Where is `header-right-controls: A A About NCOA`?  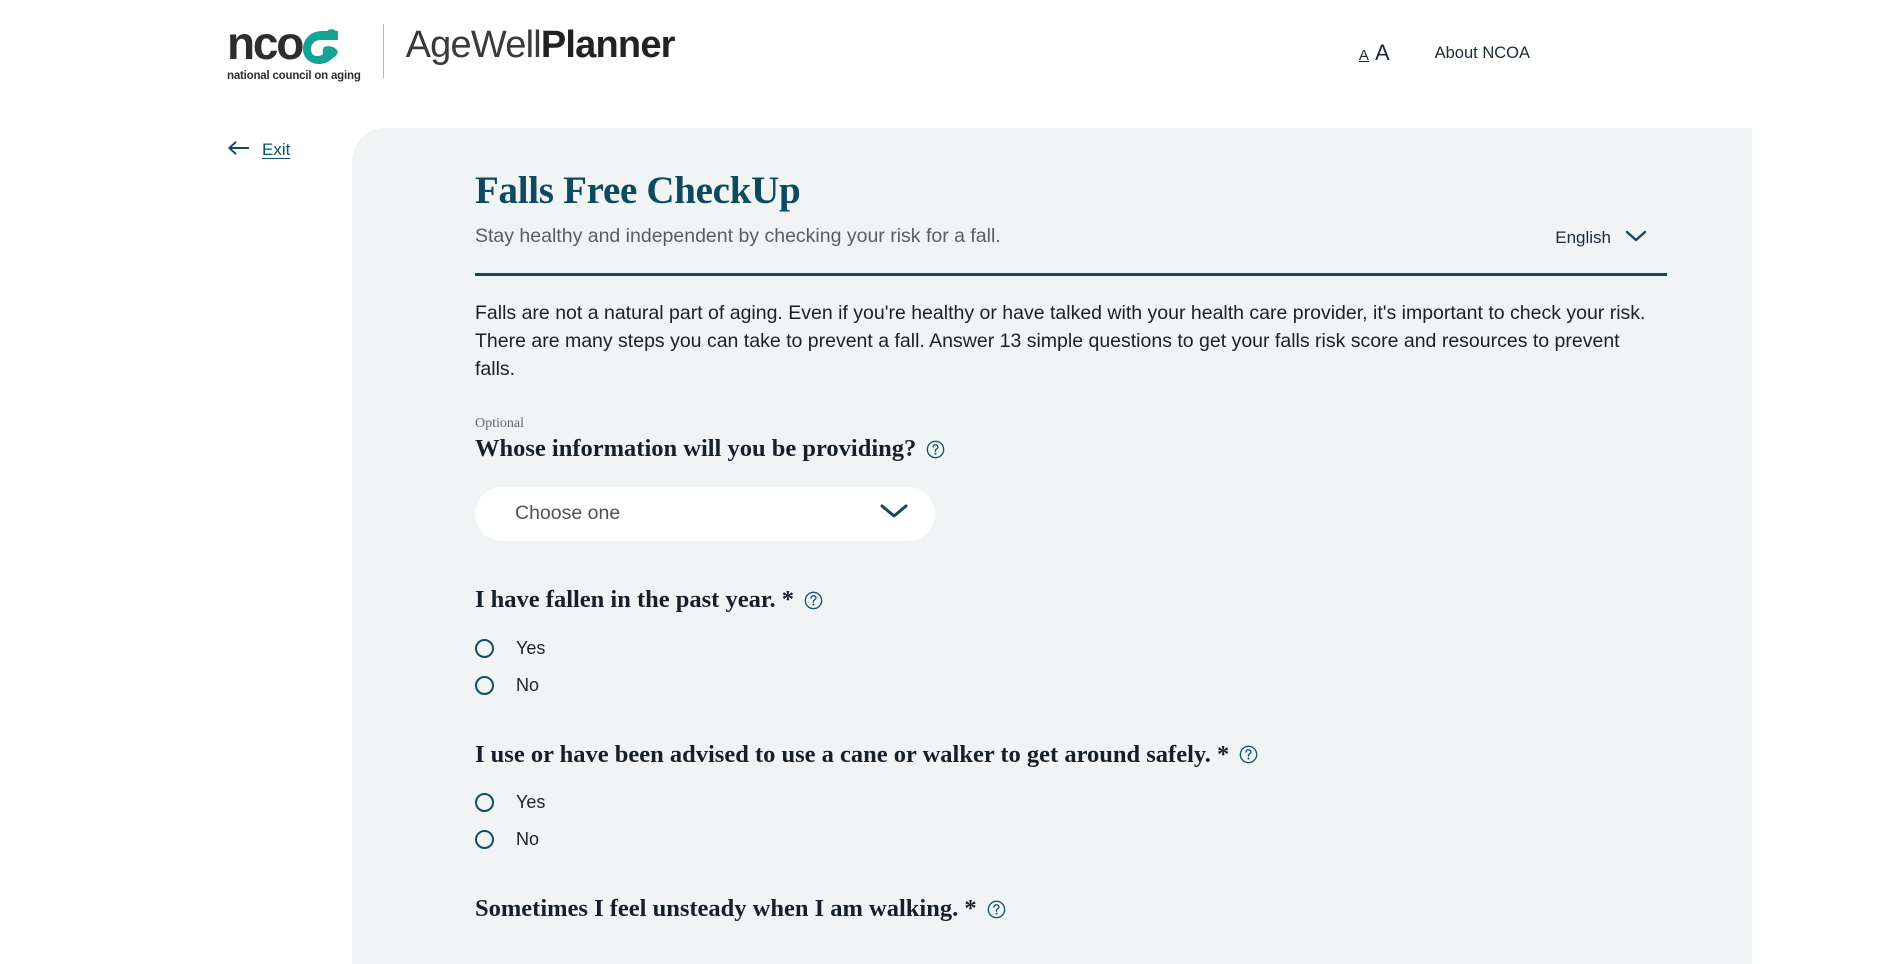
header-right-controls: A A About NCOA is located at coordinates (1629, 53).